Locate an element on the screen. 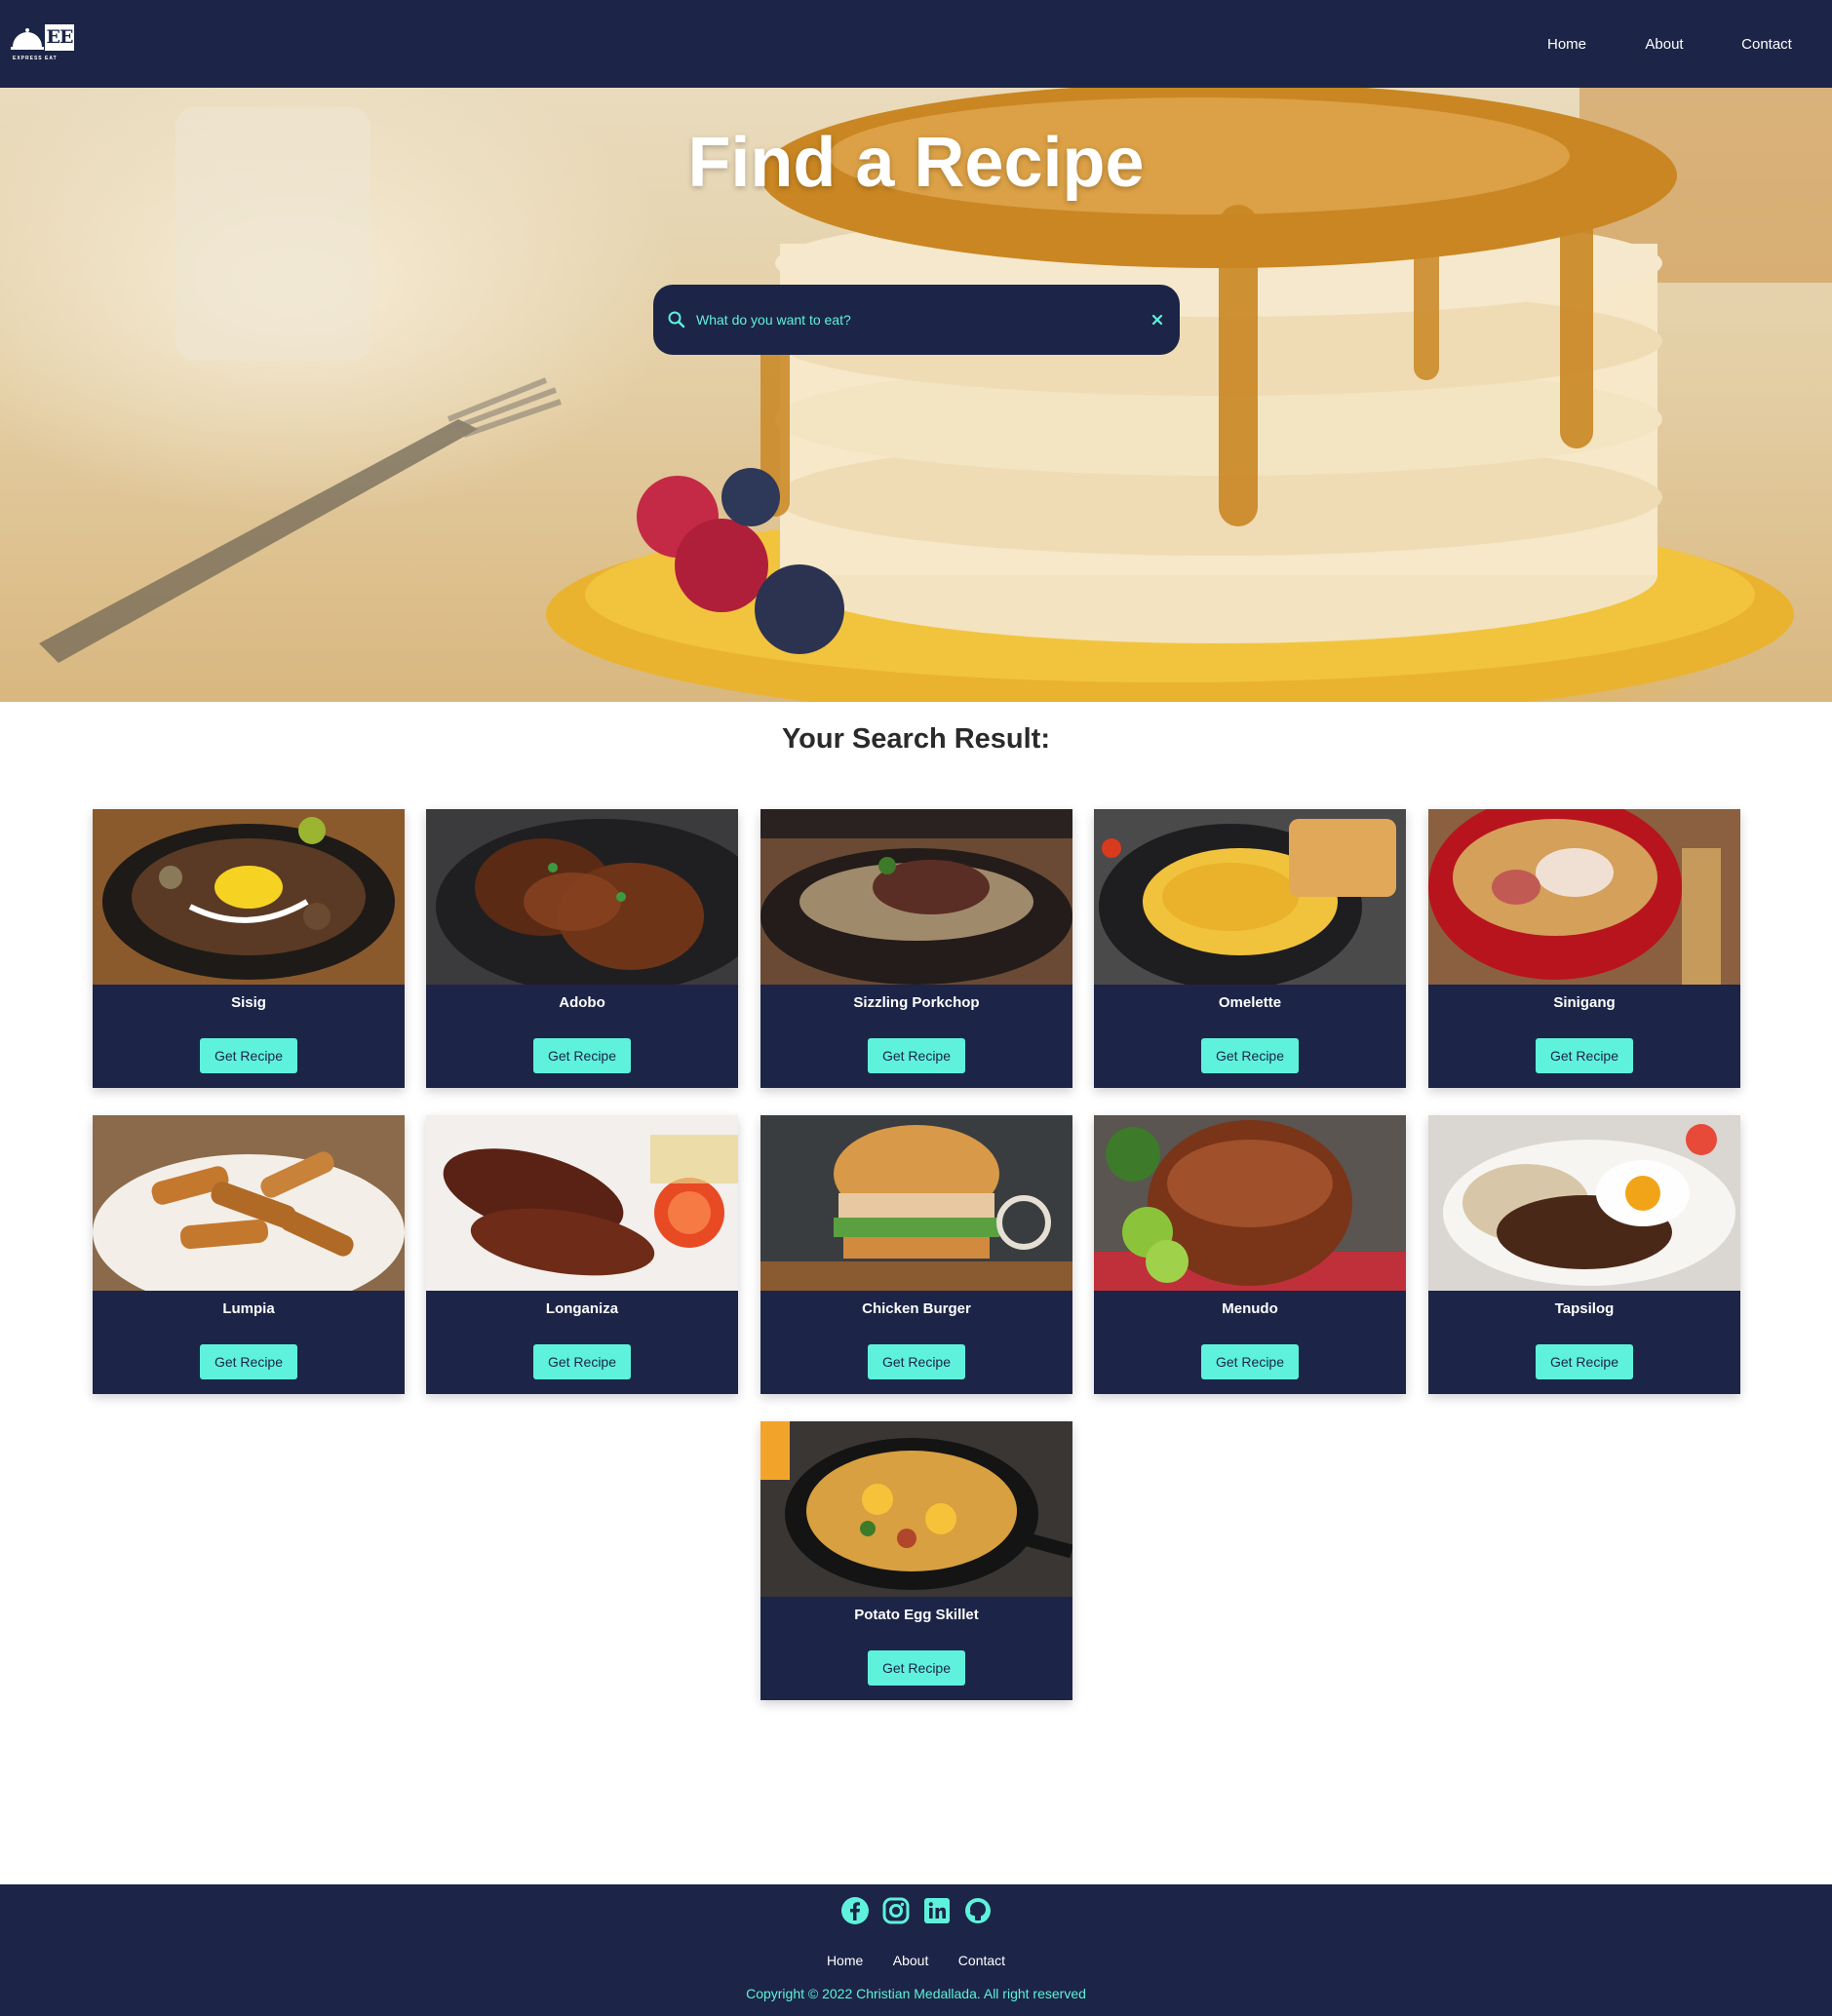  express-eat-logo: EE EXPRESS EAT is located at coordinates (44, 43).